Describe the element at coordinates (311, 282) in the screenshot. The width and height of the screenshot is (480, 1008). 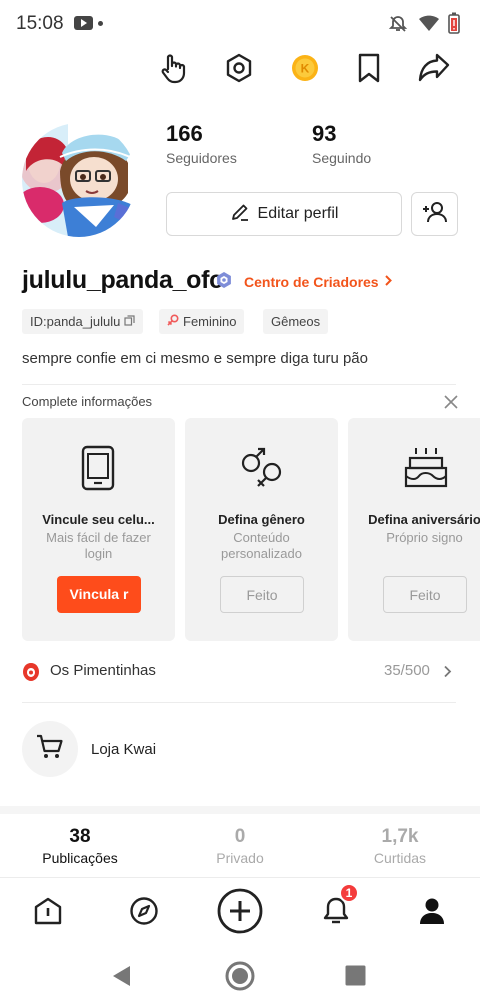
I see `creator-center-label: Centro de Criadores` at that location.